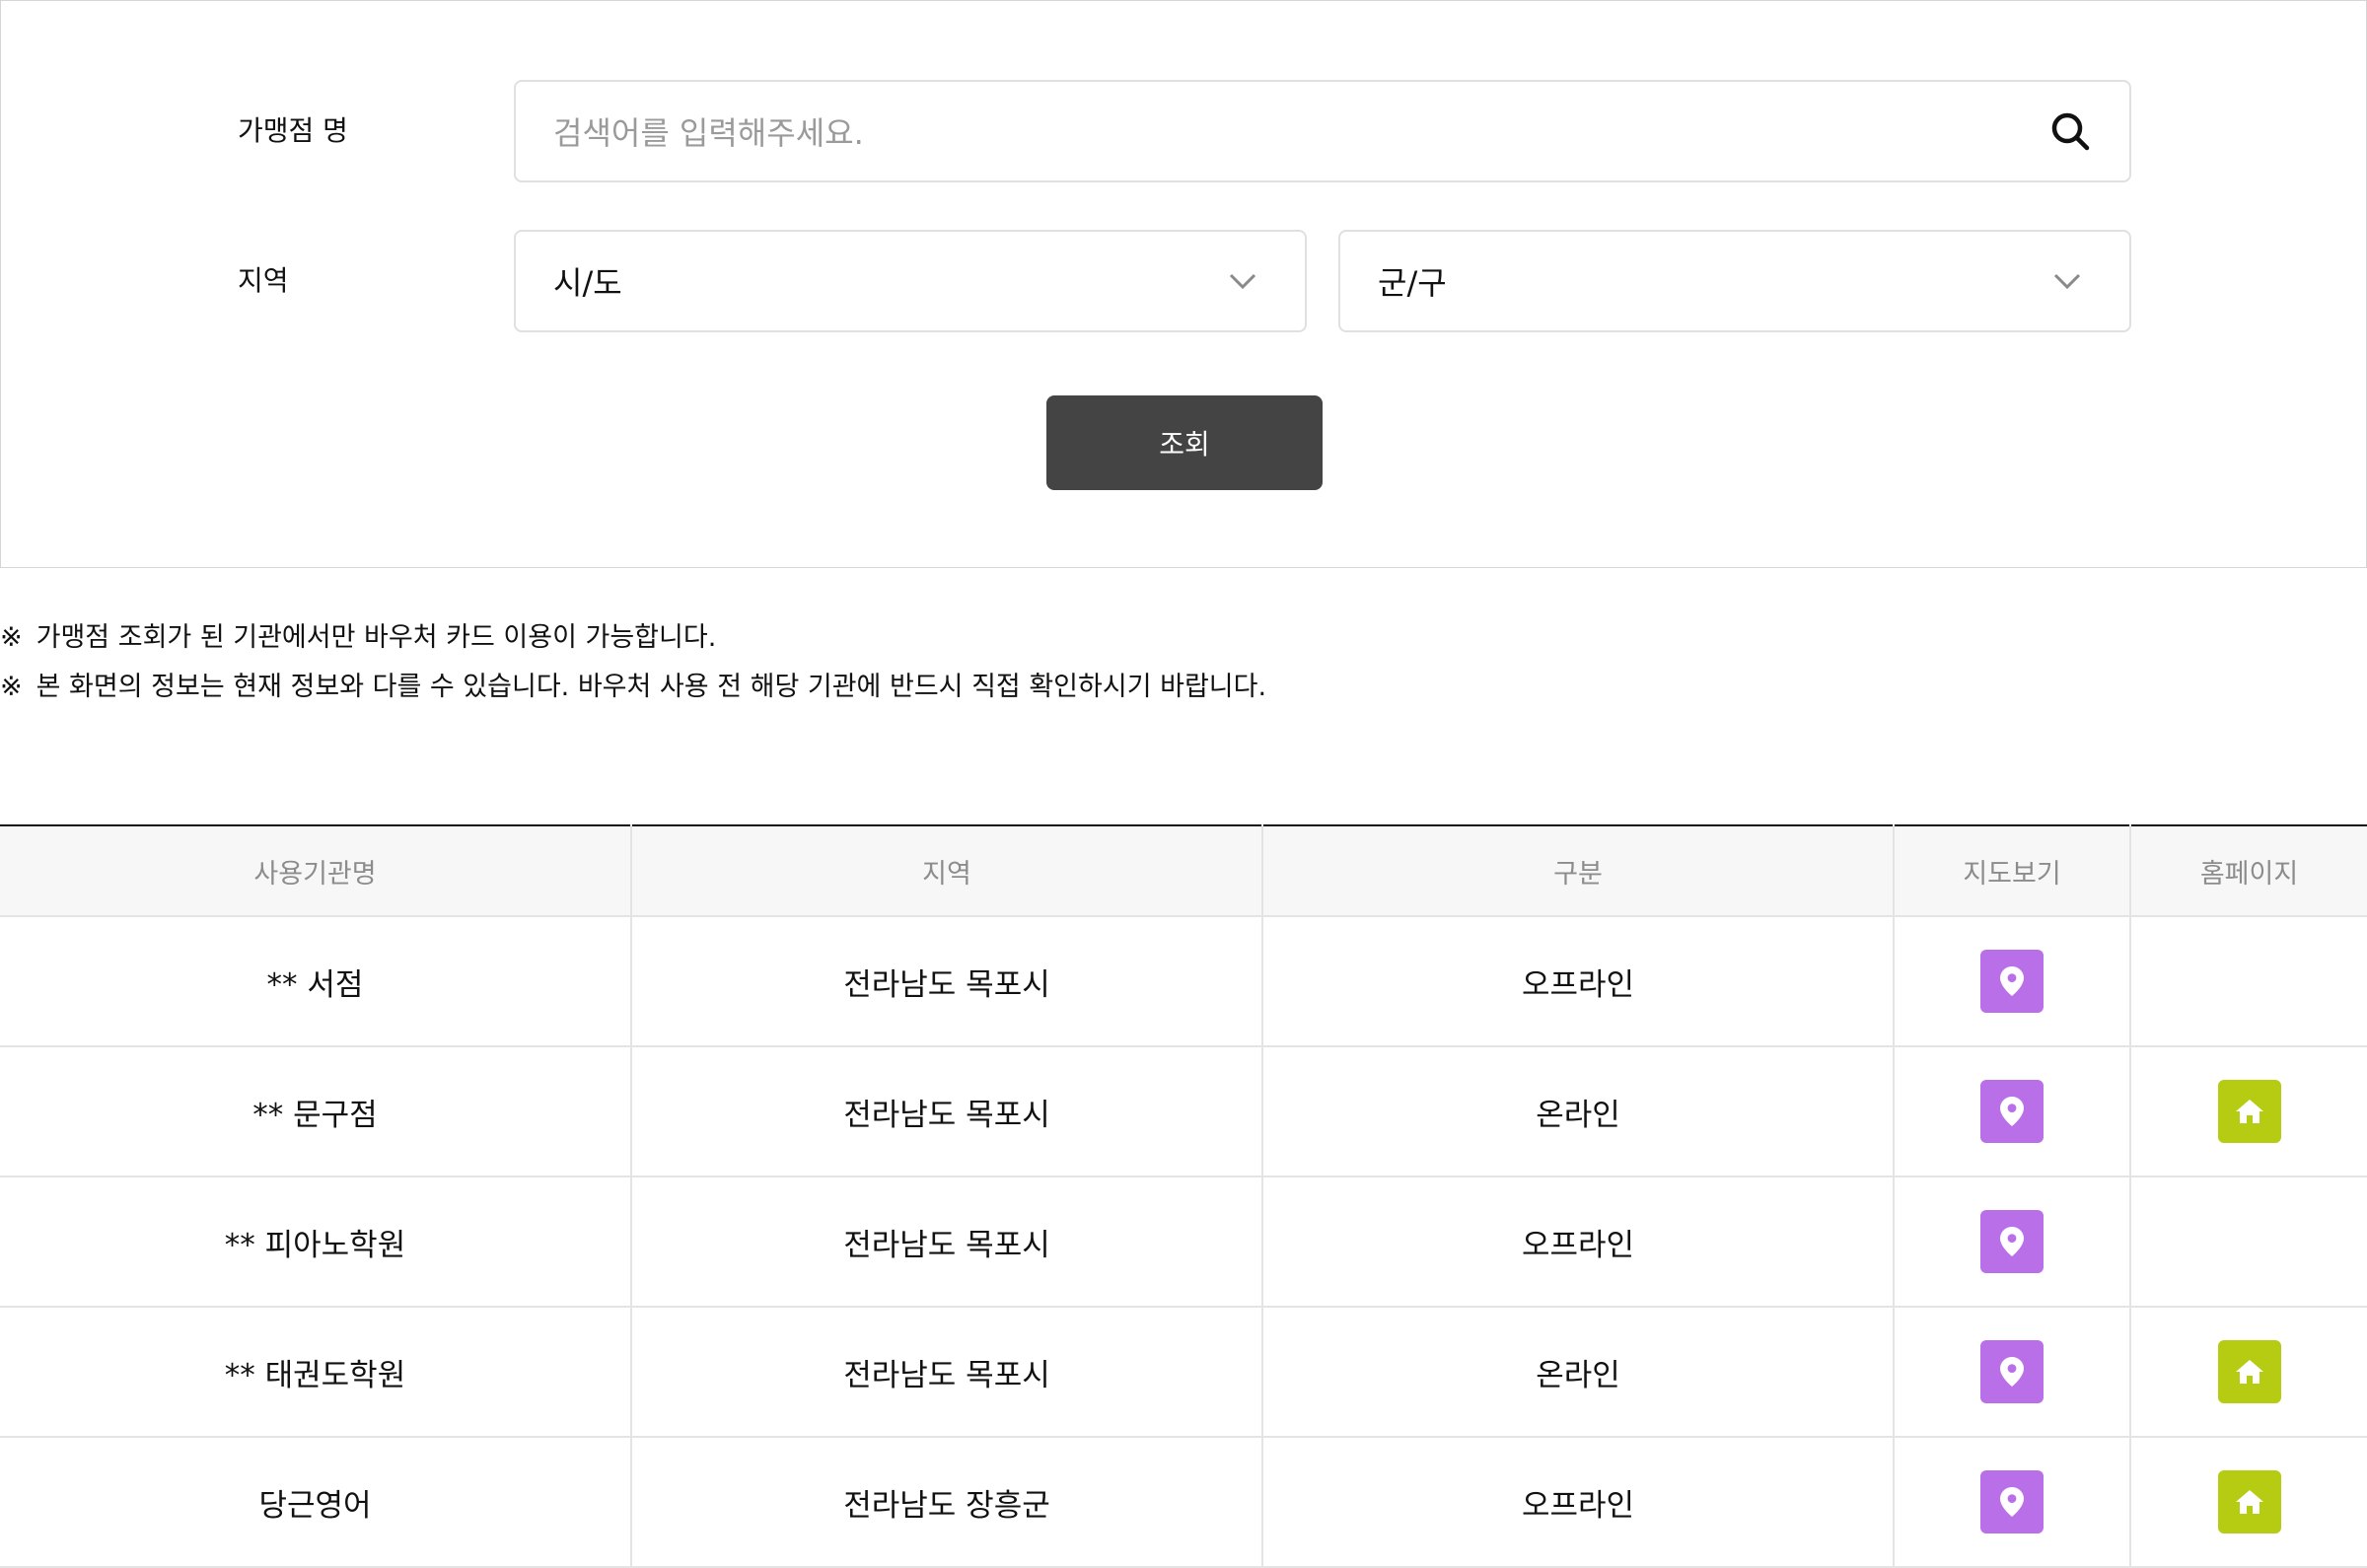 Image resolution: width=2367 pixels, height=1568 pixels. What do you see at coordinates (708, 133) in the screenshot?
I see `search-input-placeholder: 검색어를 입력해주세요.` at bounding box center [708, 133].